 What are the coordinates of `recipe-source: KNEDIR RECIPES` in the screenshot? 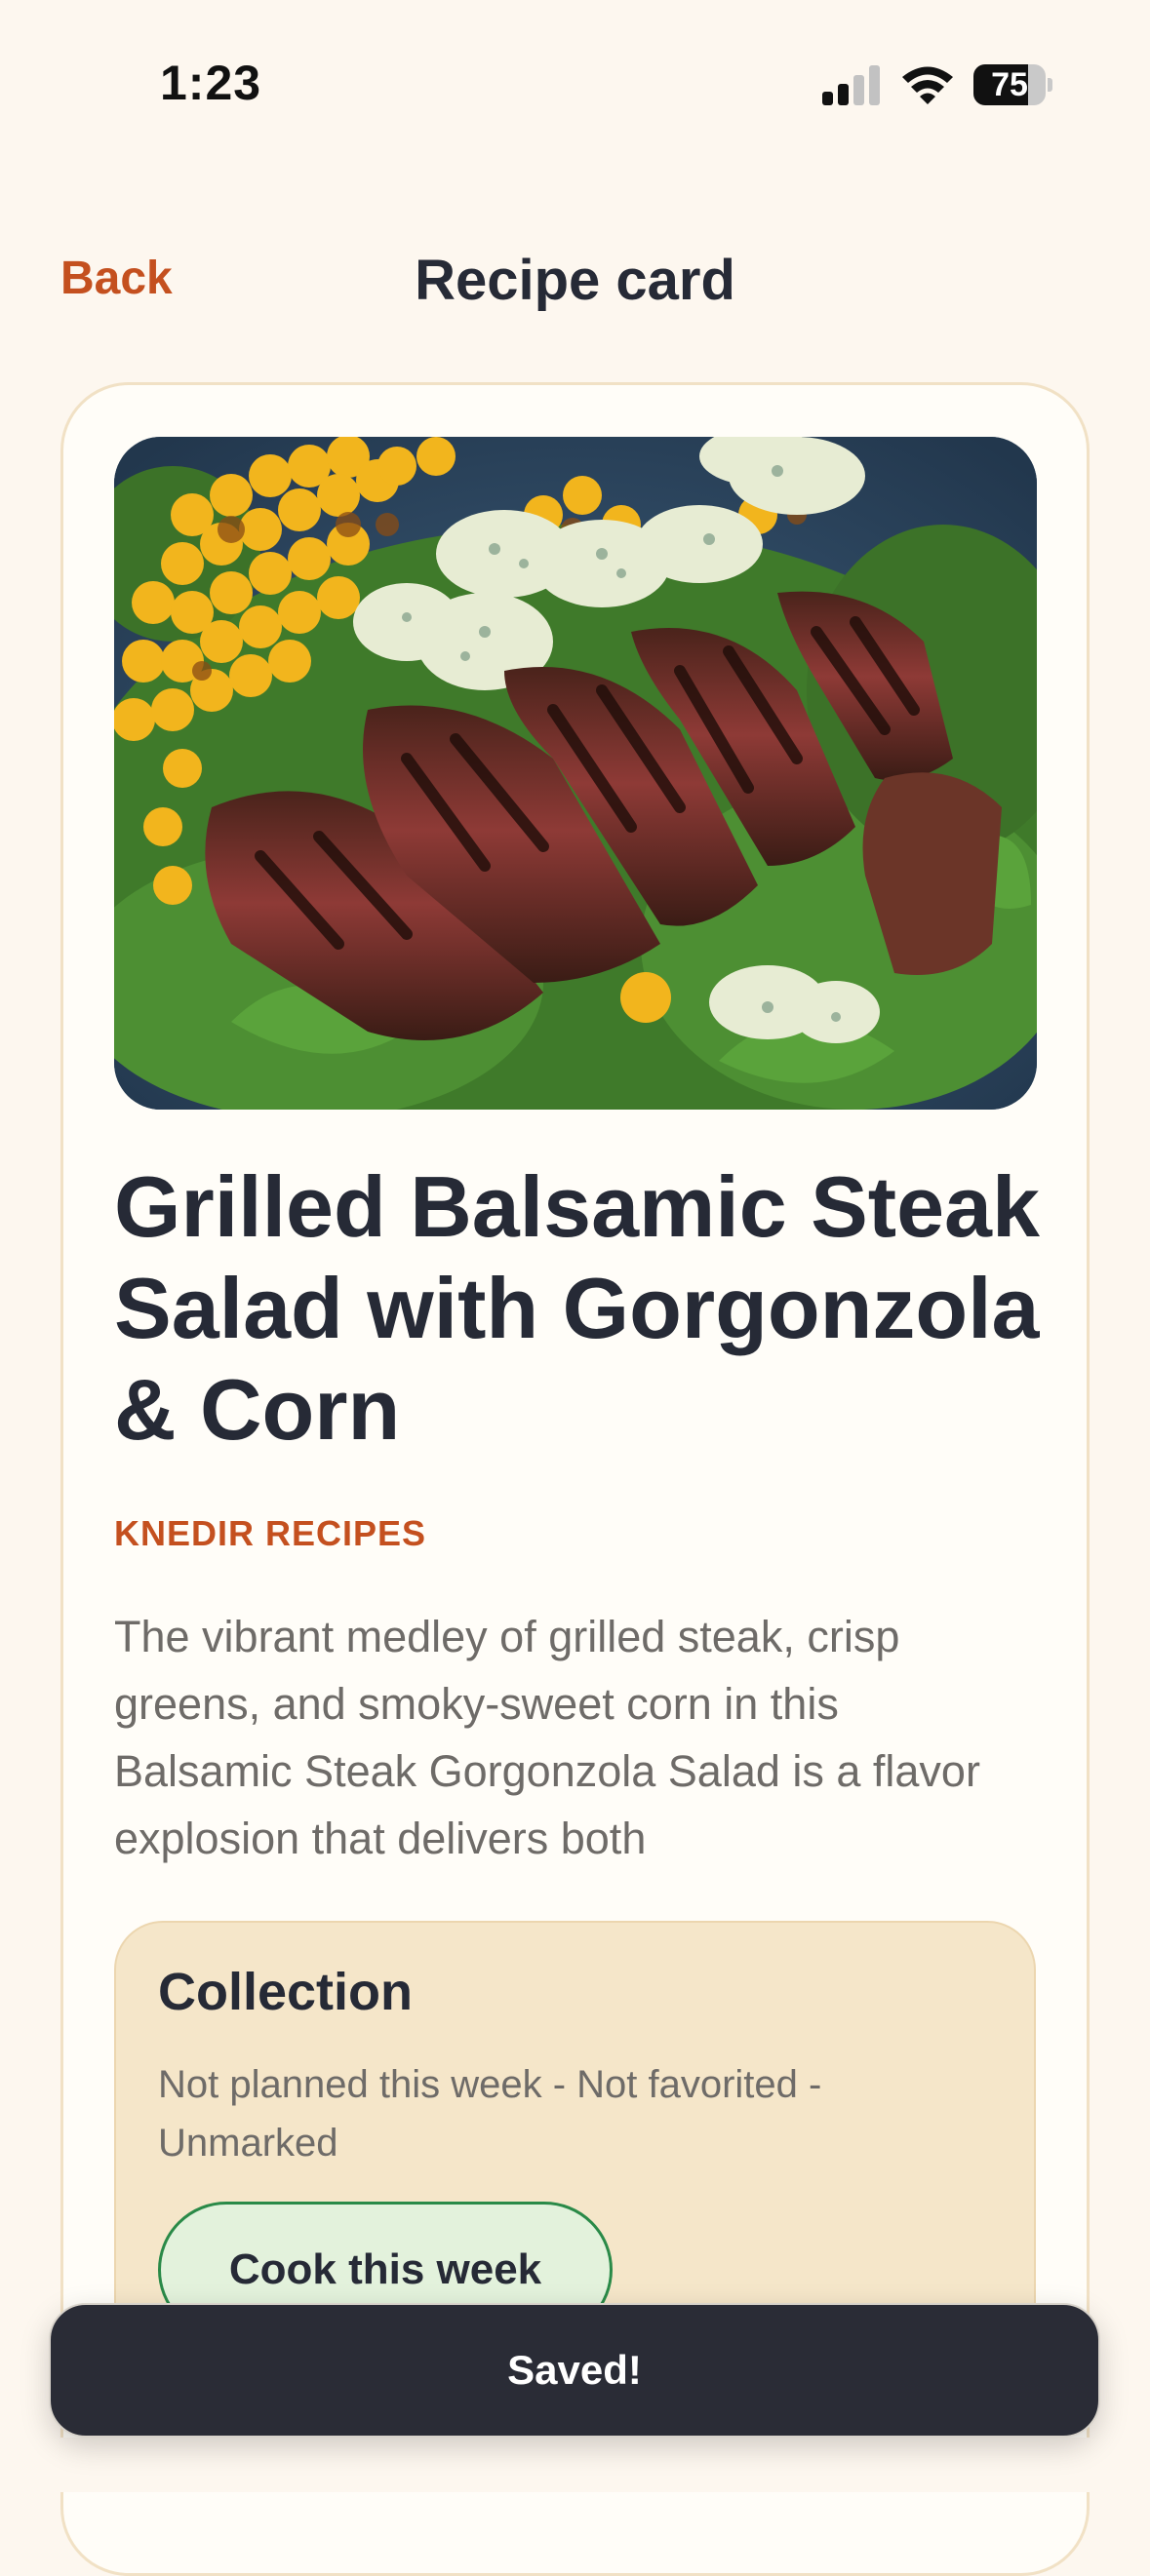 It's located at (270, 1533).